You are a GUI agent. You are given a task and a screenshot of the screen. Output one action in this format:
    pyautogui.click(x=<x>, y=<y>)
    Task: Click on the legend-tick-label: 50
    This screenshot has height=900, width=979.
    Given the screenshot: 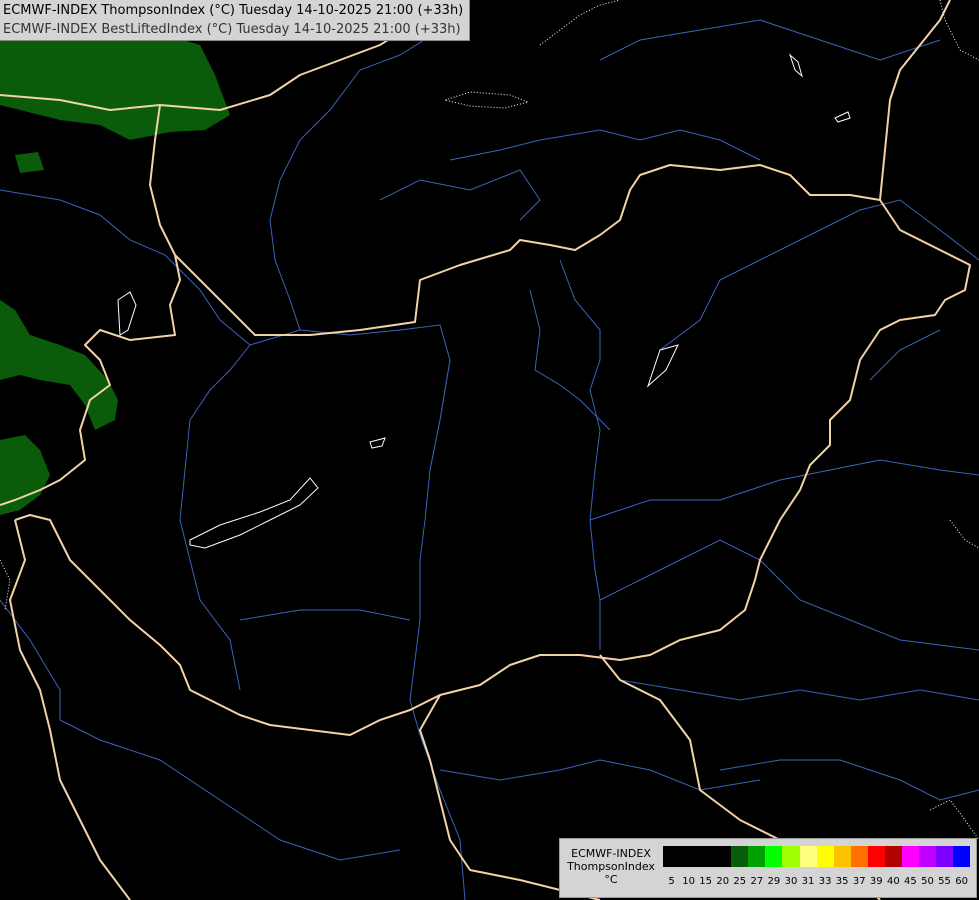 What is the action you would take?
    pyautogui.click(x=927, y=881)
    